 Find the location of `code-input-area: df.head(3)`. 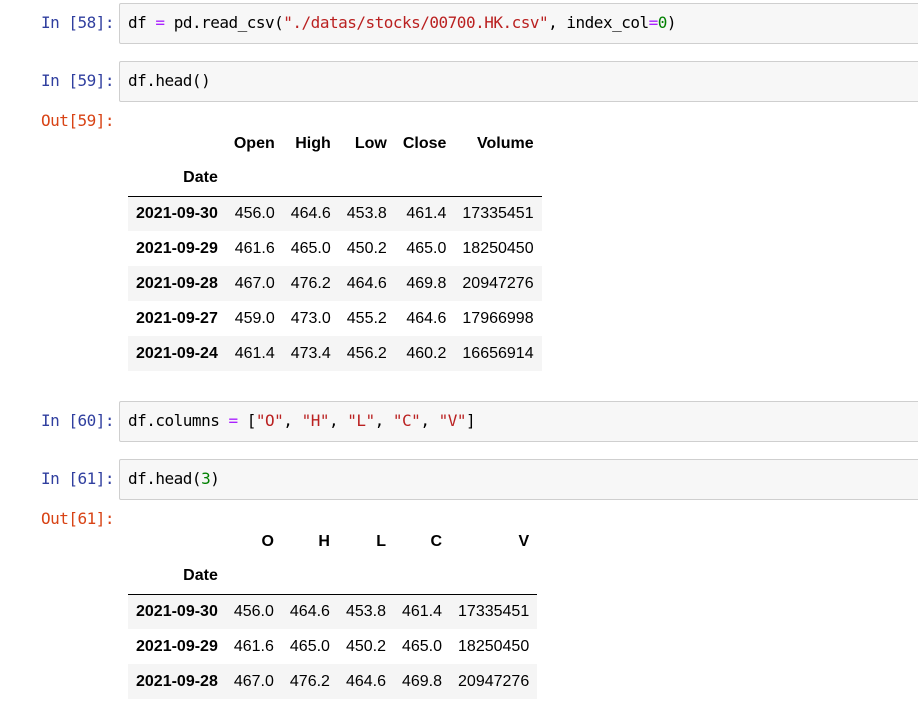

code-input-area: df.head(3) is located at coordinates (518, 479).